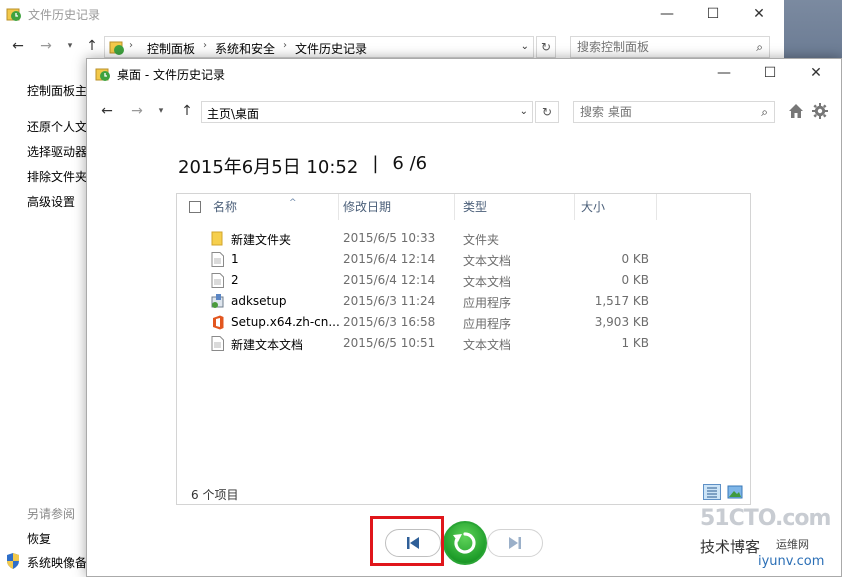  Describe the element at coordinates (267, 345) in the screenshot. I see `file-name: 新建文本文档` at that location.